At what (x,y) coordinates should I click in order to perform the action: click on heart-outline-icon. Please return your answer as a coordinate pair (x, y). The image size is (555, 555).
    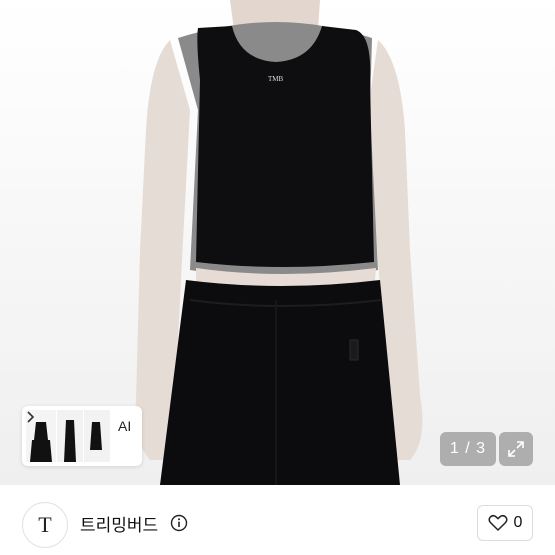
    Looking at the image, I should click on (498, 523).